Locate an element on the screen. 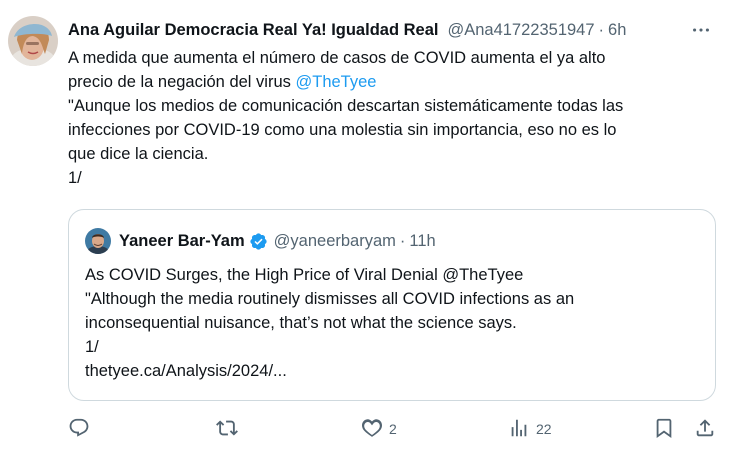  quoted-tweet-time: 11h is located at coordinates (422, 241).